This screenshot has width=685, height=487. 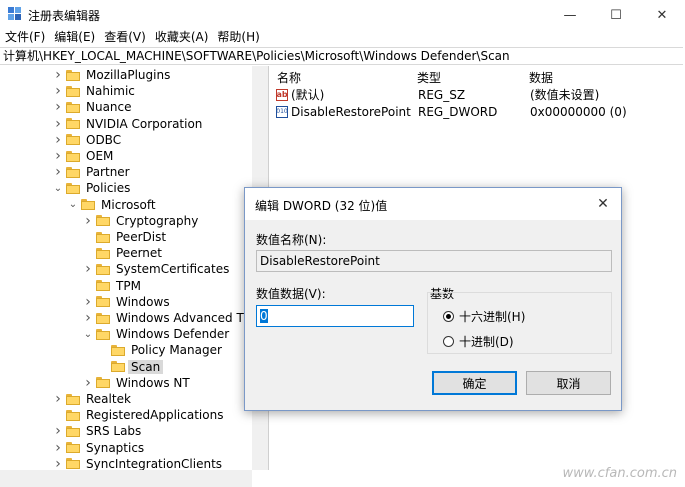 I want to click on tree-node: ⌄ Microsoft, so click(x=111, y=205).